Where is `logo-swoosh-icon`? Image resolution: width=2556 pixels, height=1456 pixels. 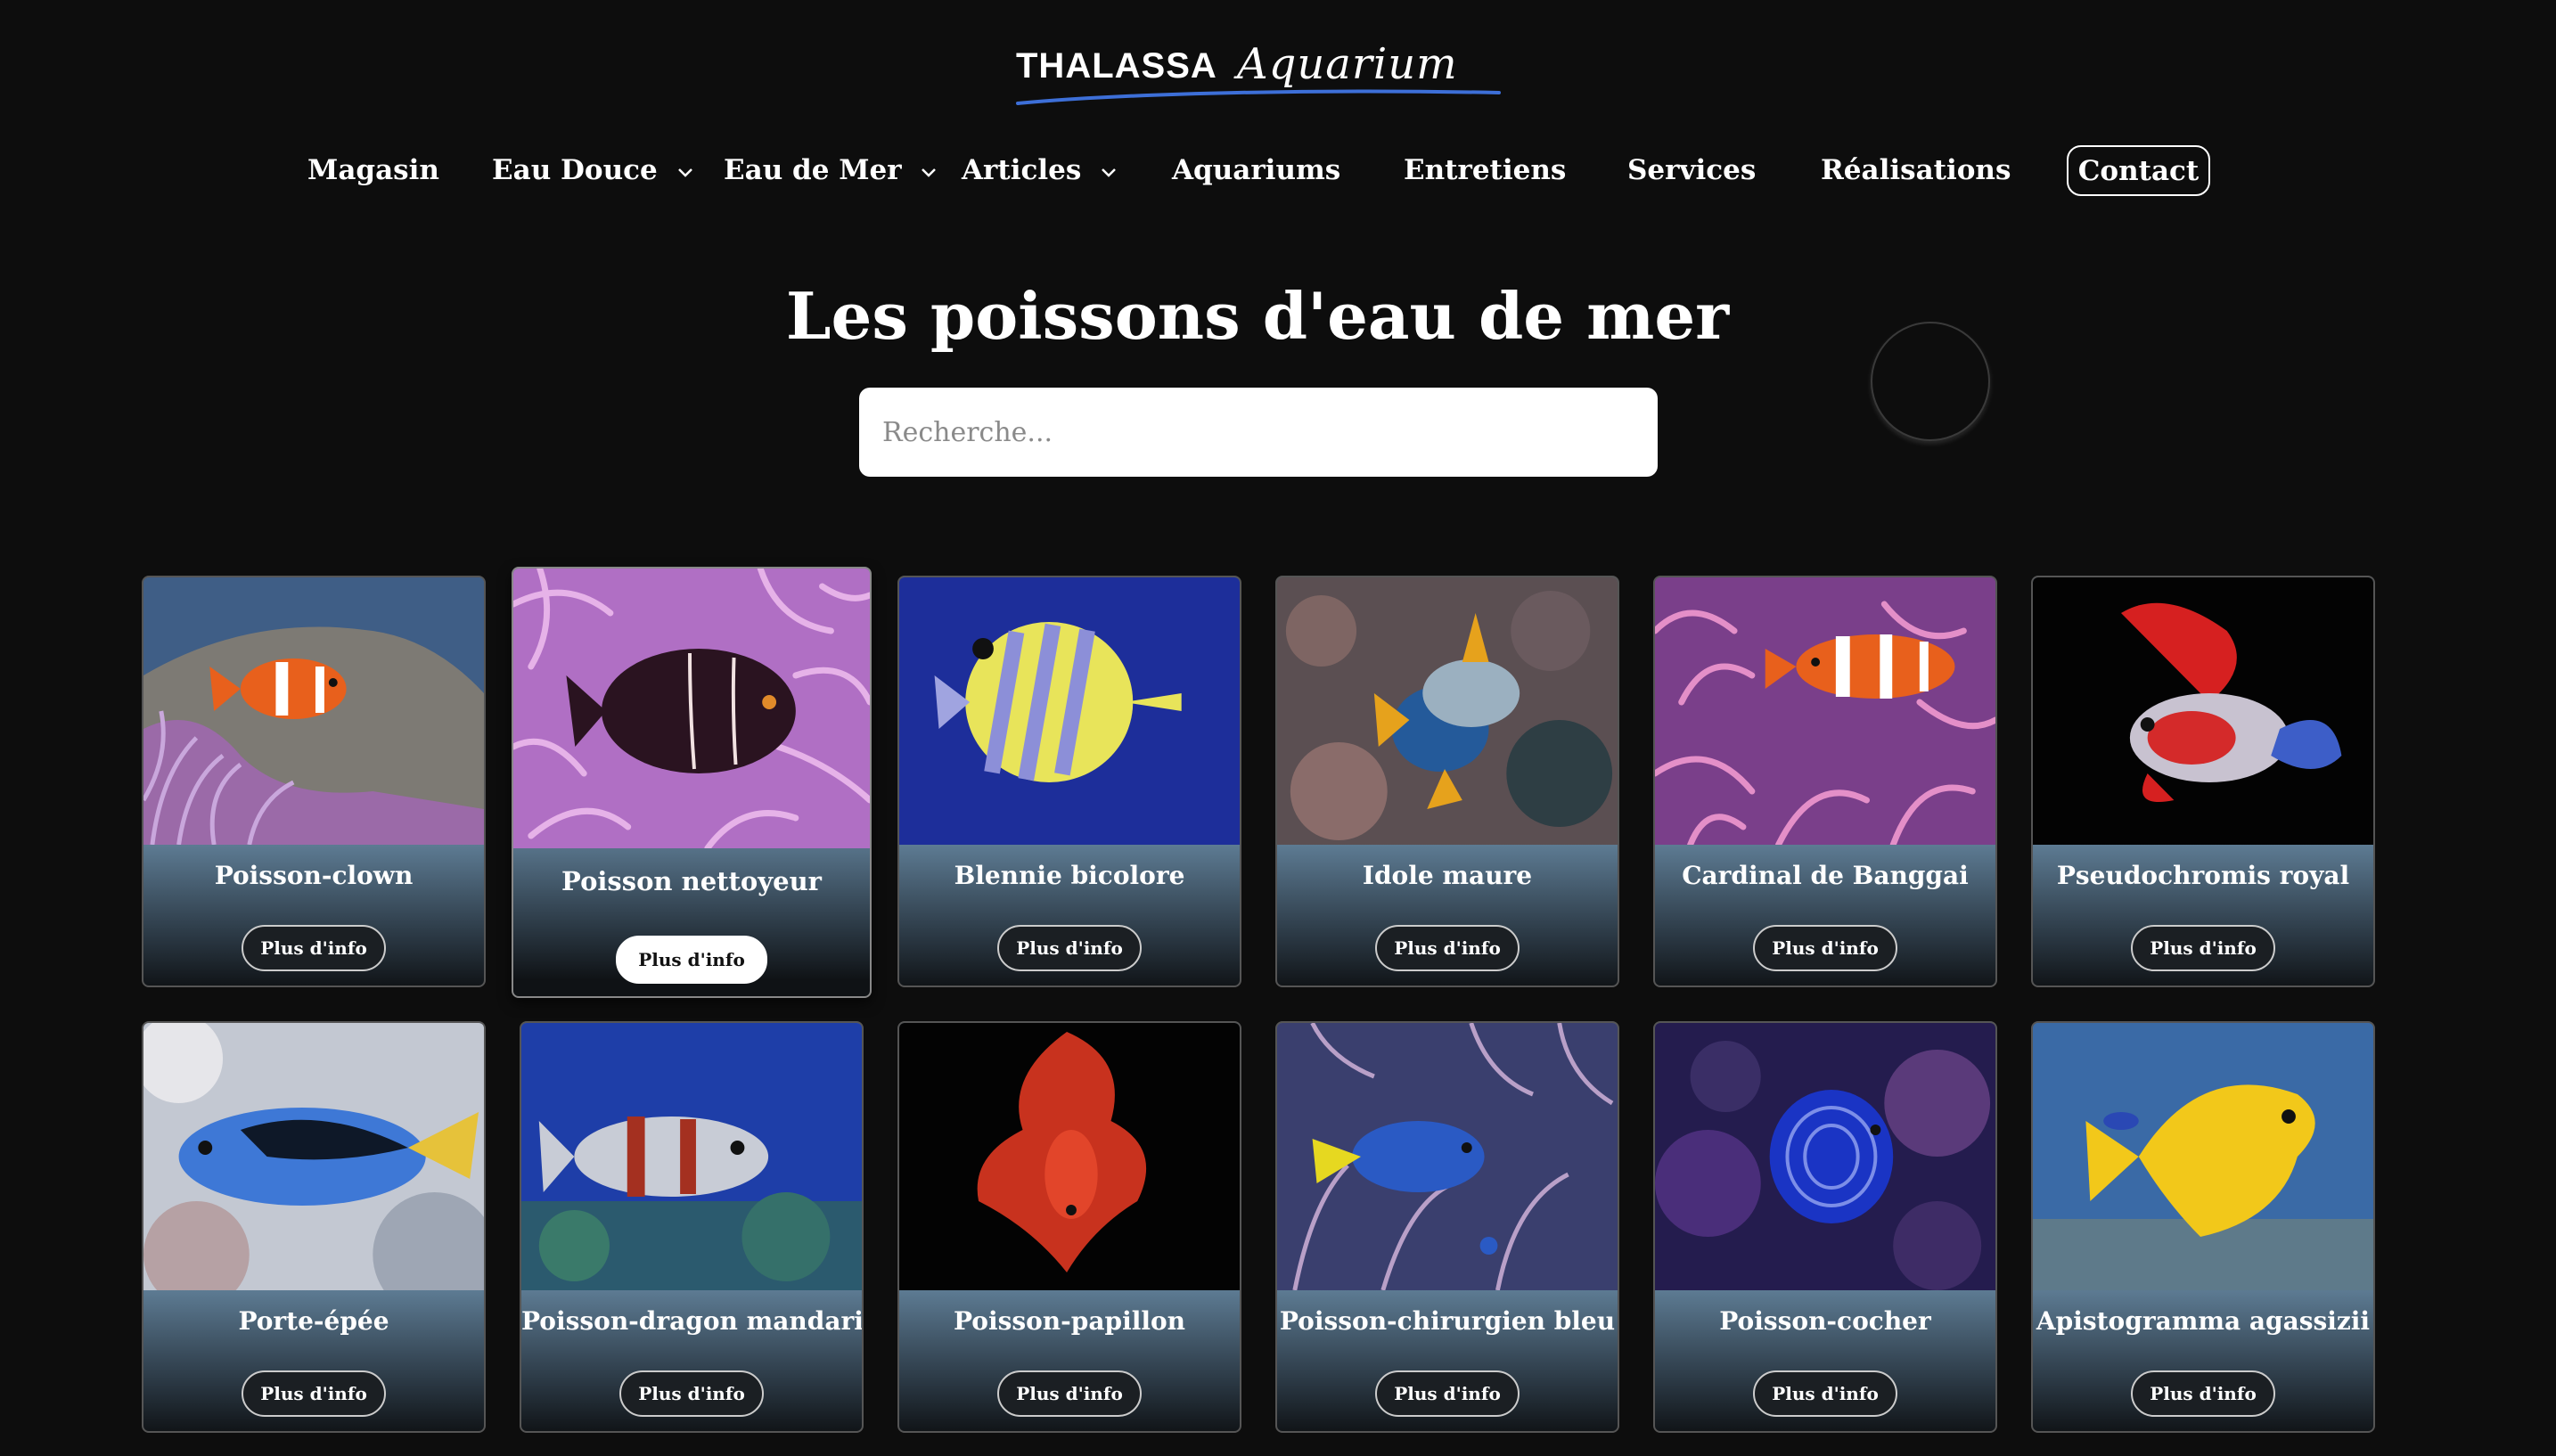 logo-swoosh-icon is located at coordinates (1258, 97).